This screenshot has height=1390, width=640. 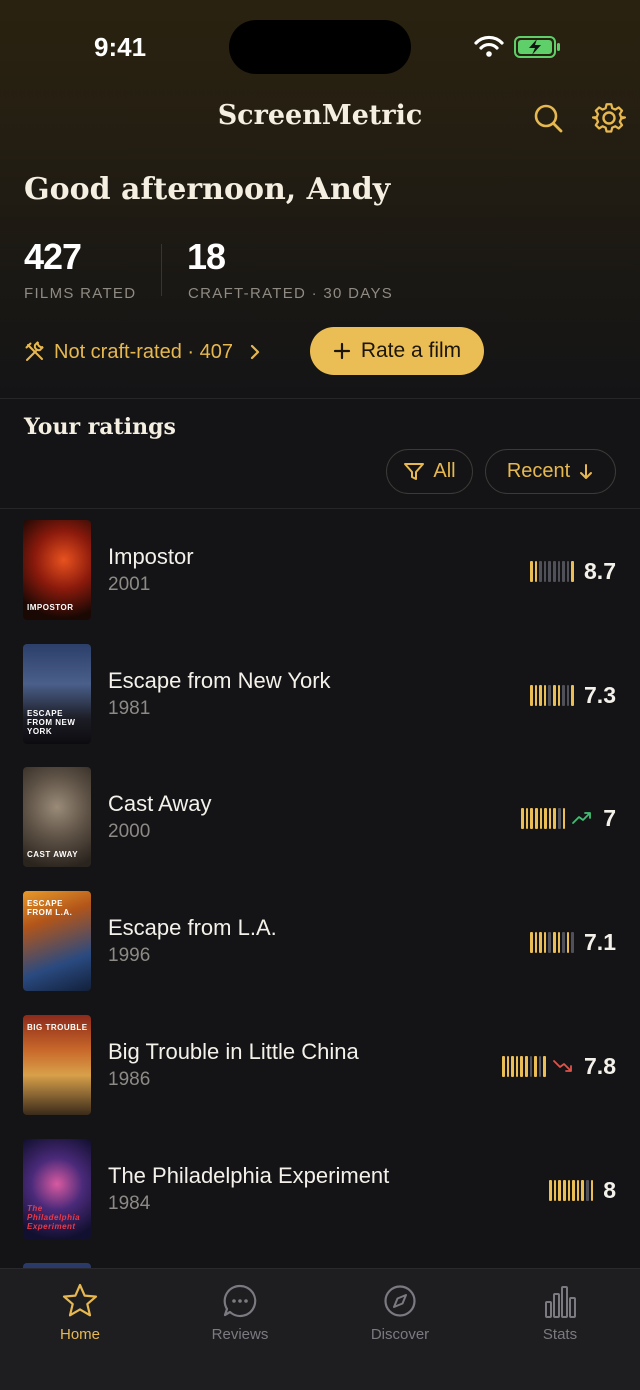 What do you see at coordinates (80, 1312) in the screenshot?
I see `tab-home: Home` at bounding box center [80, 1312].